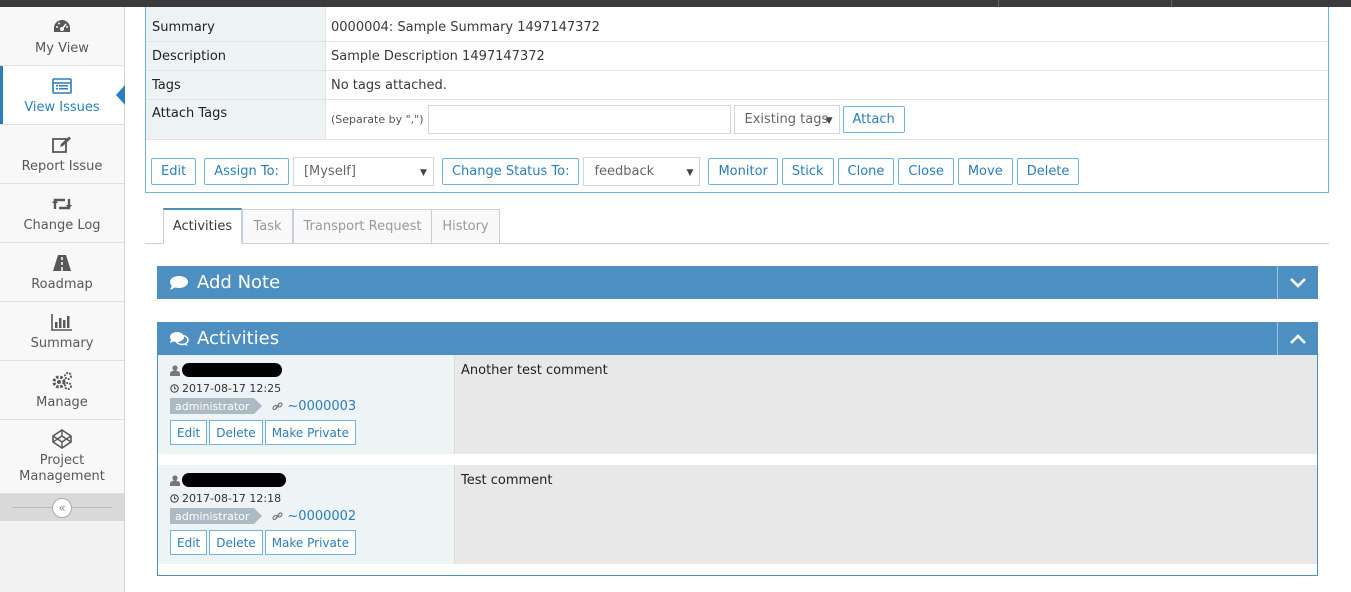  Describe the element at coordinates (926, 171) in the screenshot. I see `close-button: Close` at that location.